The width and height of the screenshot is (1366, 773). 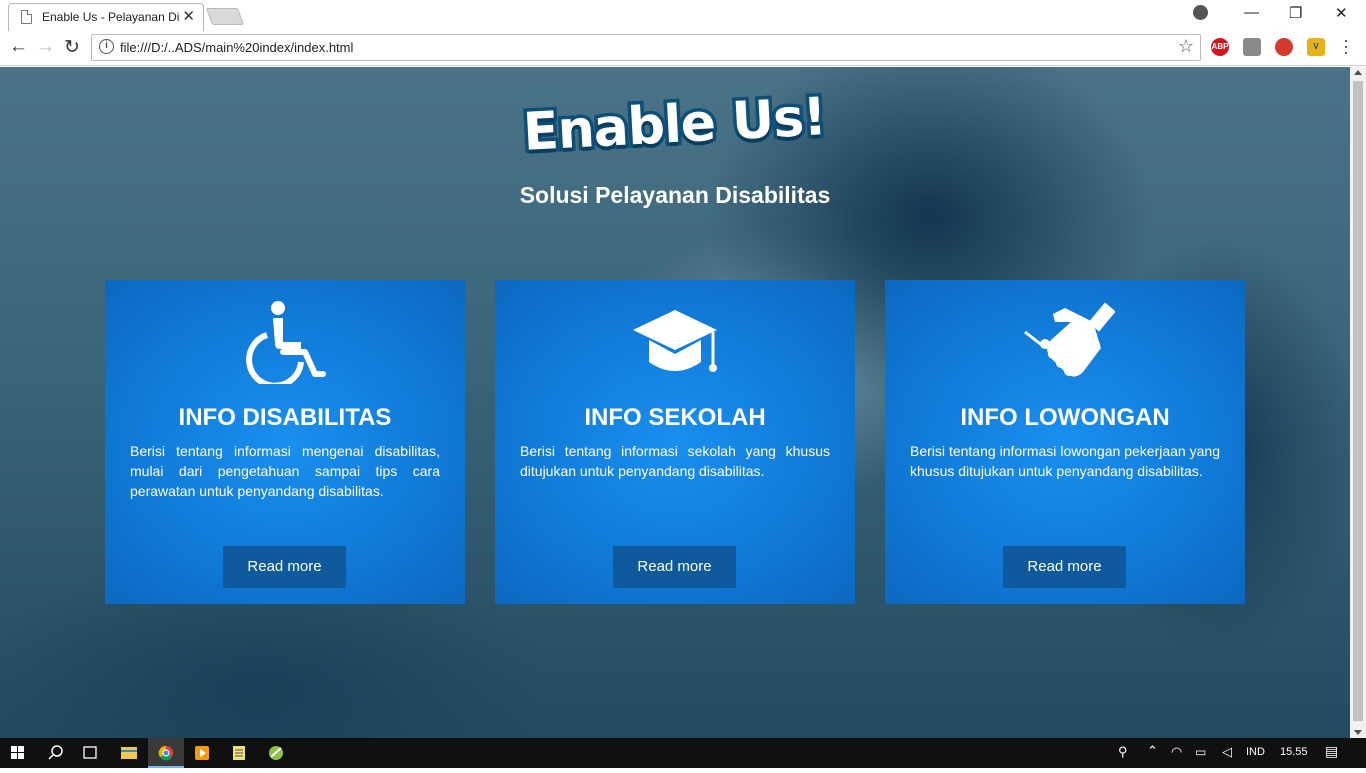 I want to click on info-icon: i, so click(x=106, y=46).